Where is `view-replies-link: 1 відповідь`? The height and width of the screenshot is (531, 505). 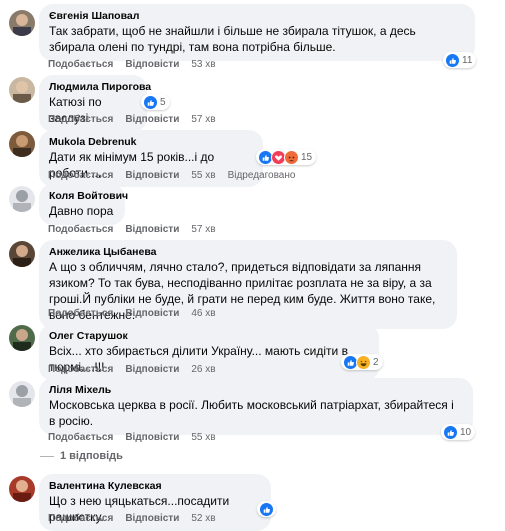 view-replies-link: 1 відповідь is located at coordinates (81, 456).